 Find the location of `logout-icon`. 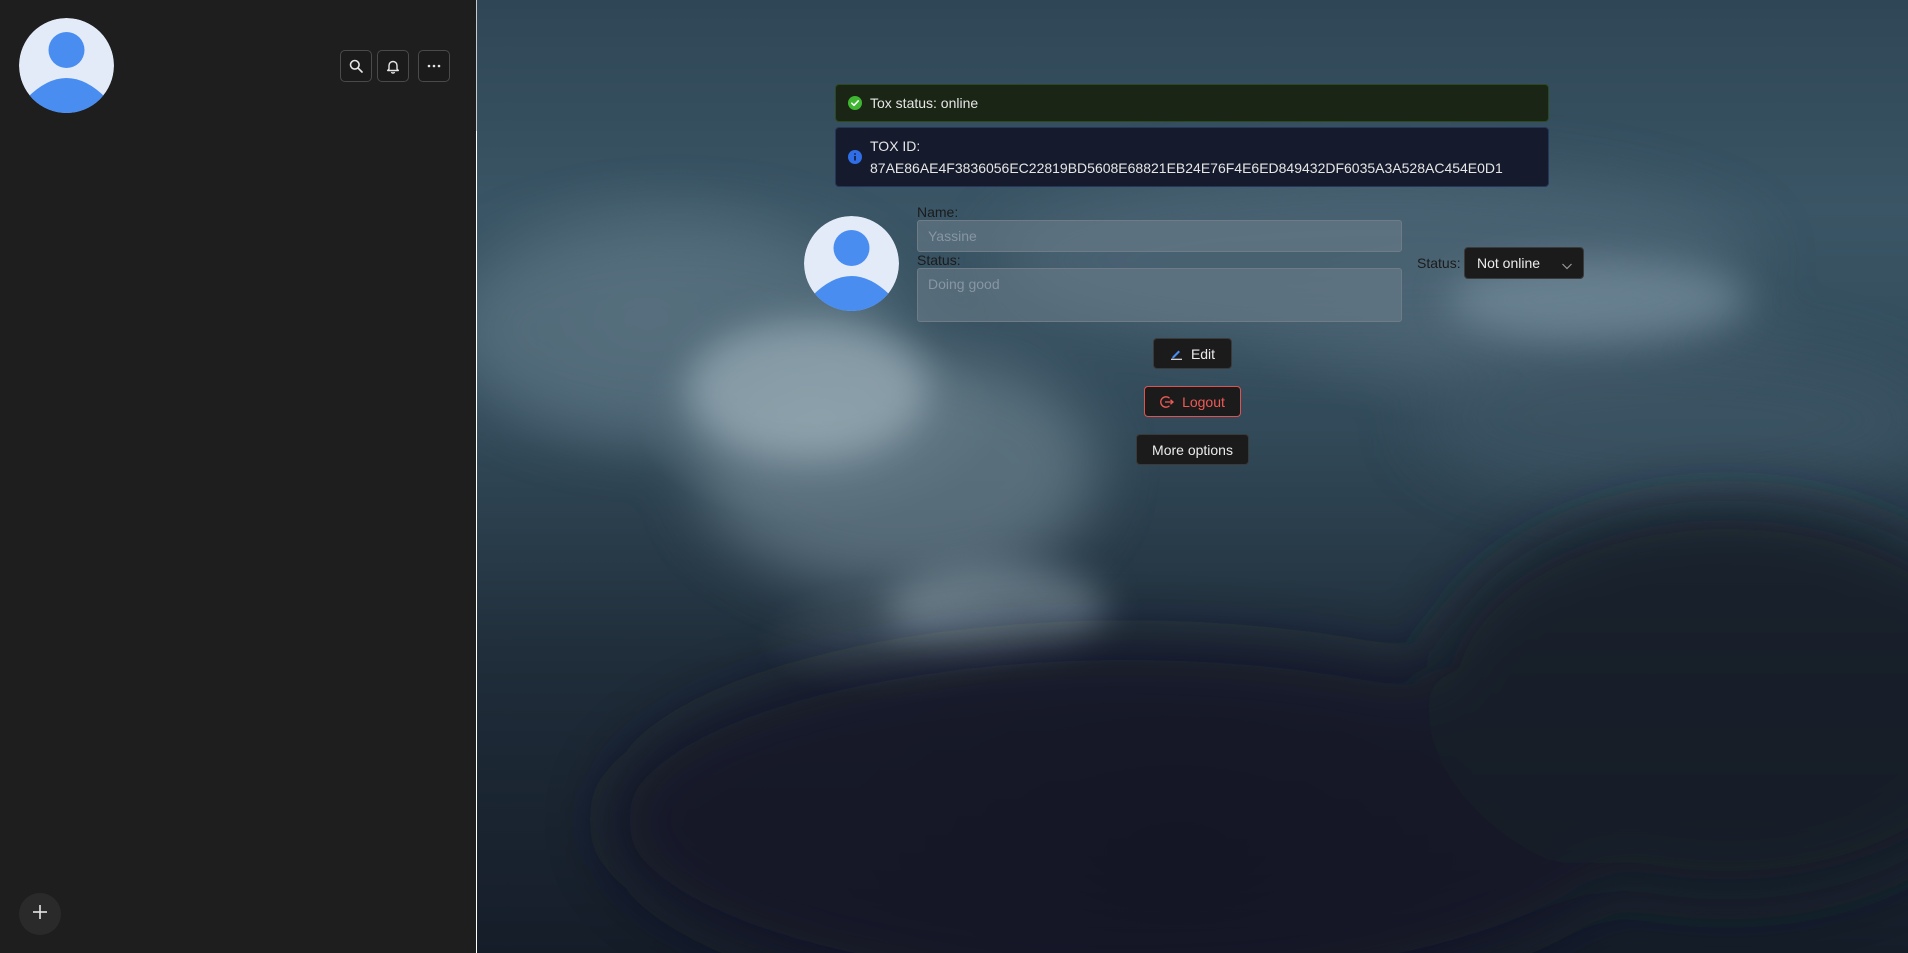

logout-icon is located at coordinates (1167, 402).